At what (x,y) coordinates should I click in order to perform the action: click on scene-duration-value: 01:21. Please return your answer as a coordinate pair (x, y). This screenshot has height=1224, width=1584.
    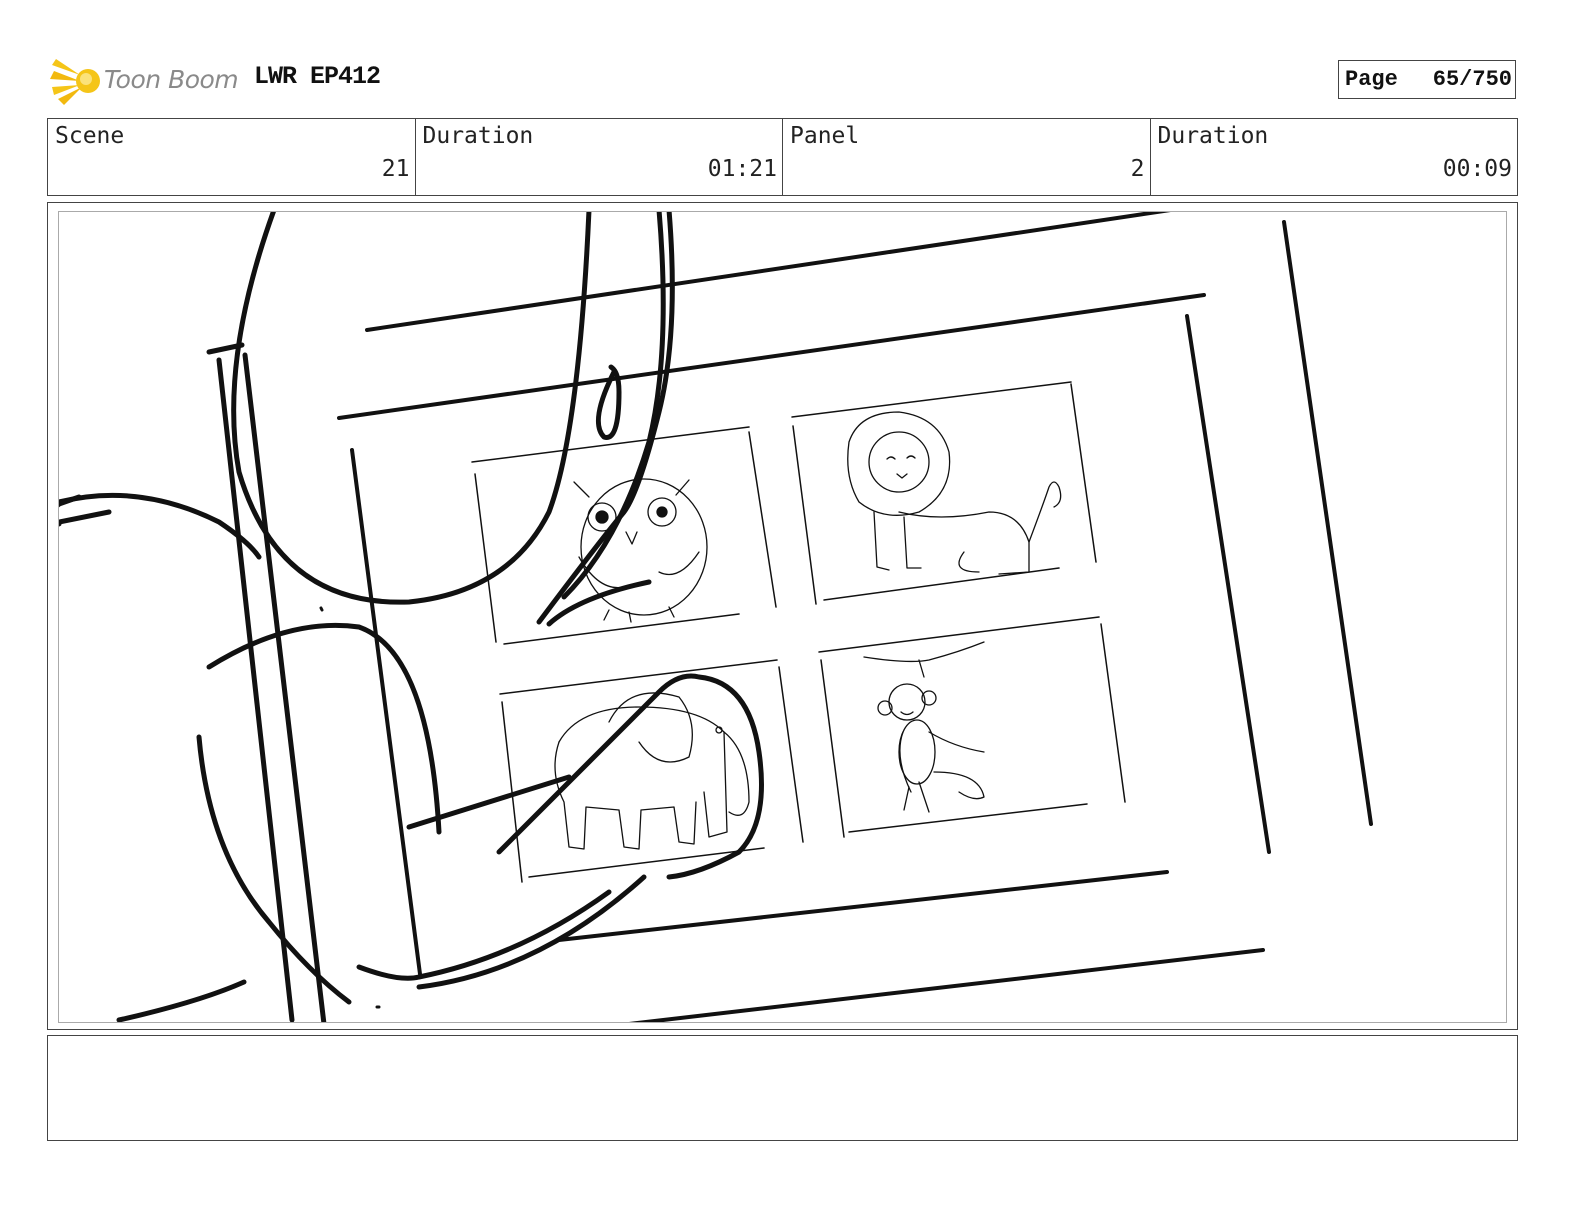
    Looking at the image, I should click on (742, 169).